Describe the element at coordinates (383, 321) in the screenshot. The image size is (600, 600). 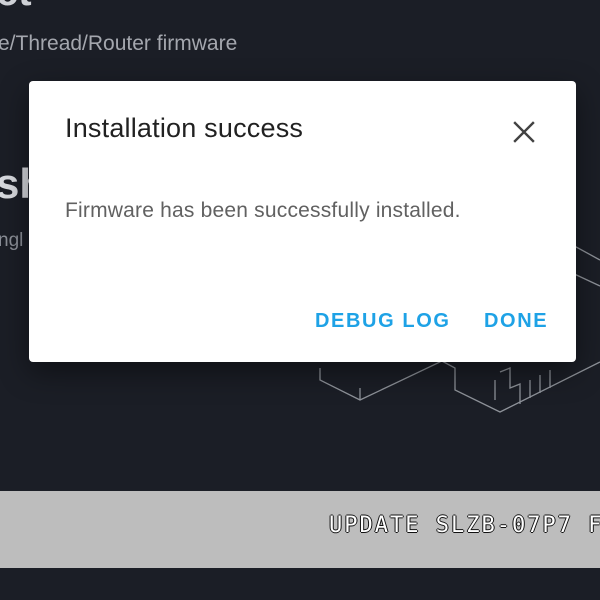
I see `debug-log-button: DEBUG LOG` at that location.